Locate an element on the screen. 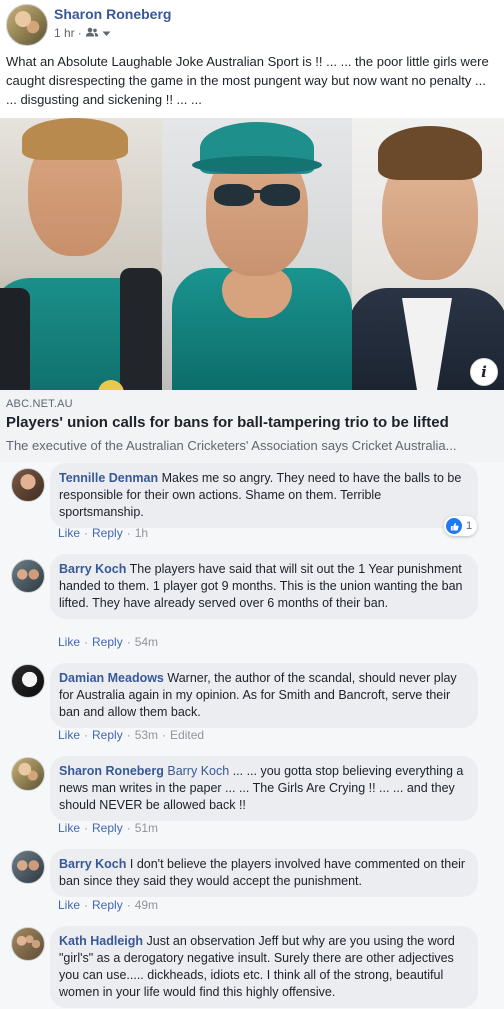 The image size is (504, 1009). comment-actions: Like · Reply · 54m is located at coordinates (108, 642).